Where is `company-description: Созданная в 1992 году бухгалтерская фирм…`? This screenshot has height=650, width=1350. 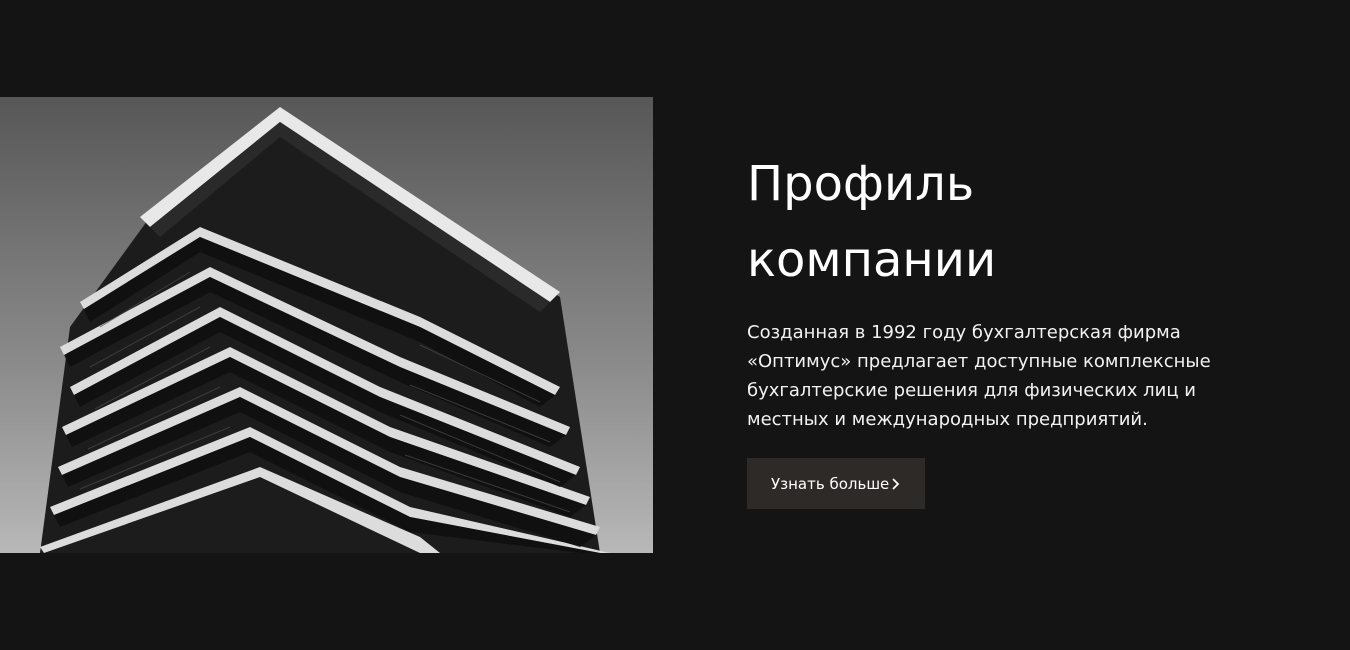
company-description: Созданная в 1992 году бухгалтерская фирм… is located at coordinates (979, 376).